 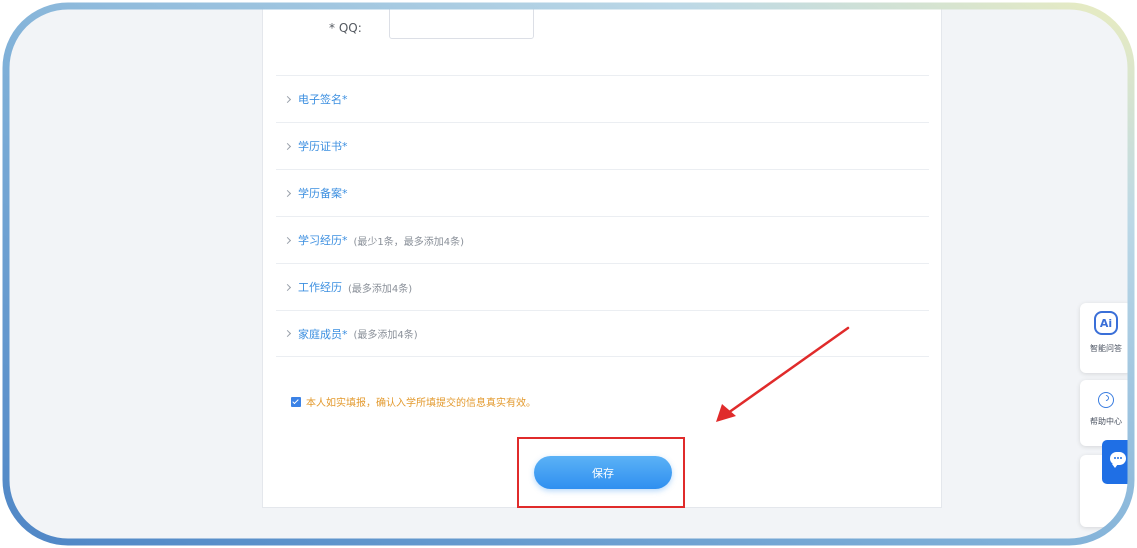 What do you see at coordinates (1106, 348) in the screenshot?
I see `ai-assistant-label: 智能问答` at bounding box center [1106, 348].